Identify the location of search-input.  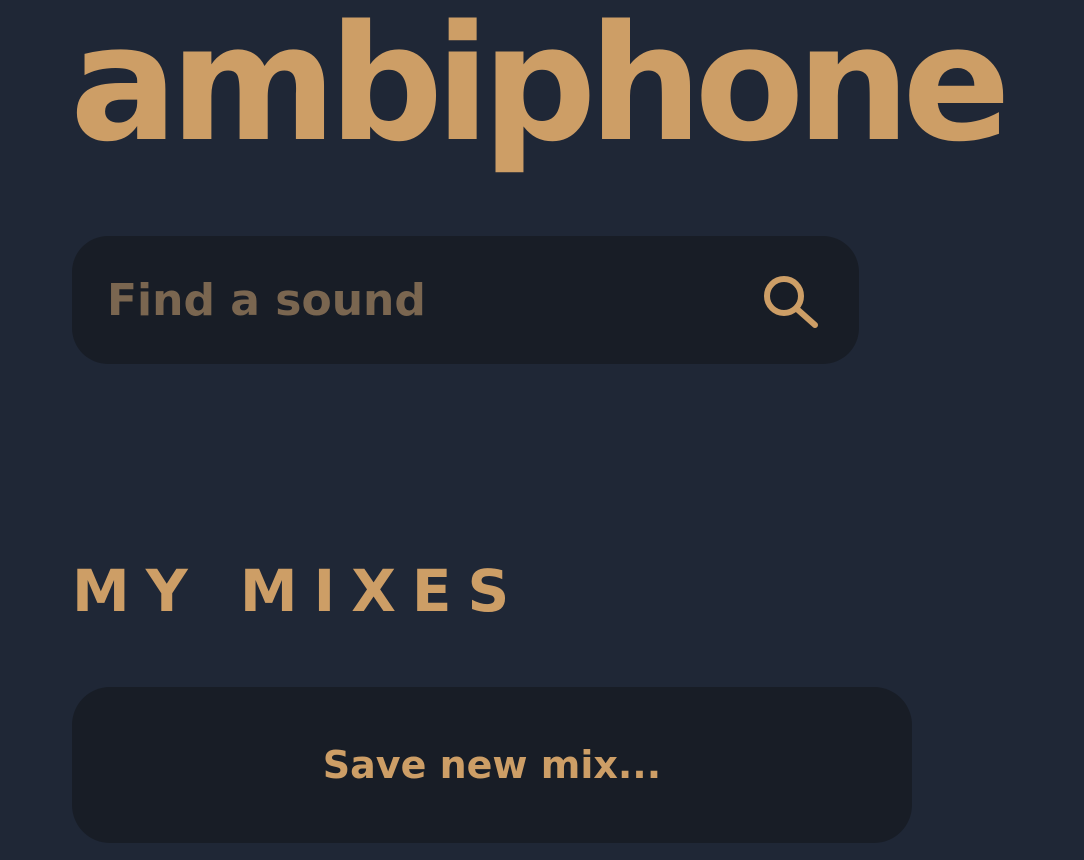
(427, 300).